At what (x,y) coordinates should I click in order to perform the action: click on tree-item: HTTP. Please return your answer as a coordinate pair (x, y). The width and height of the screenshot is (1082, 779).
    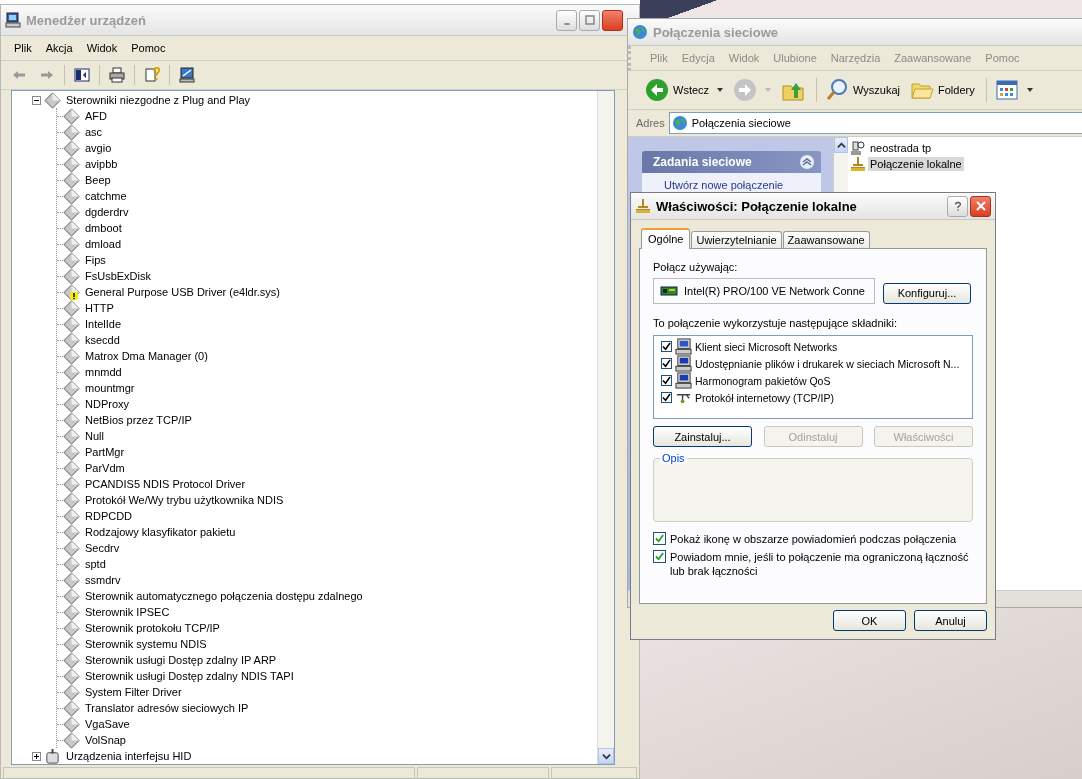
    Looking at the image, I should click on (99, 308).